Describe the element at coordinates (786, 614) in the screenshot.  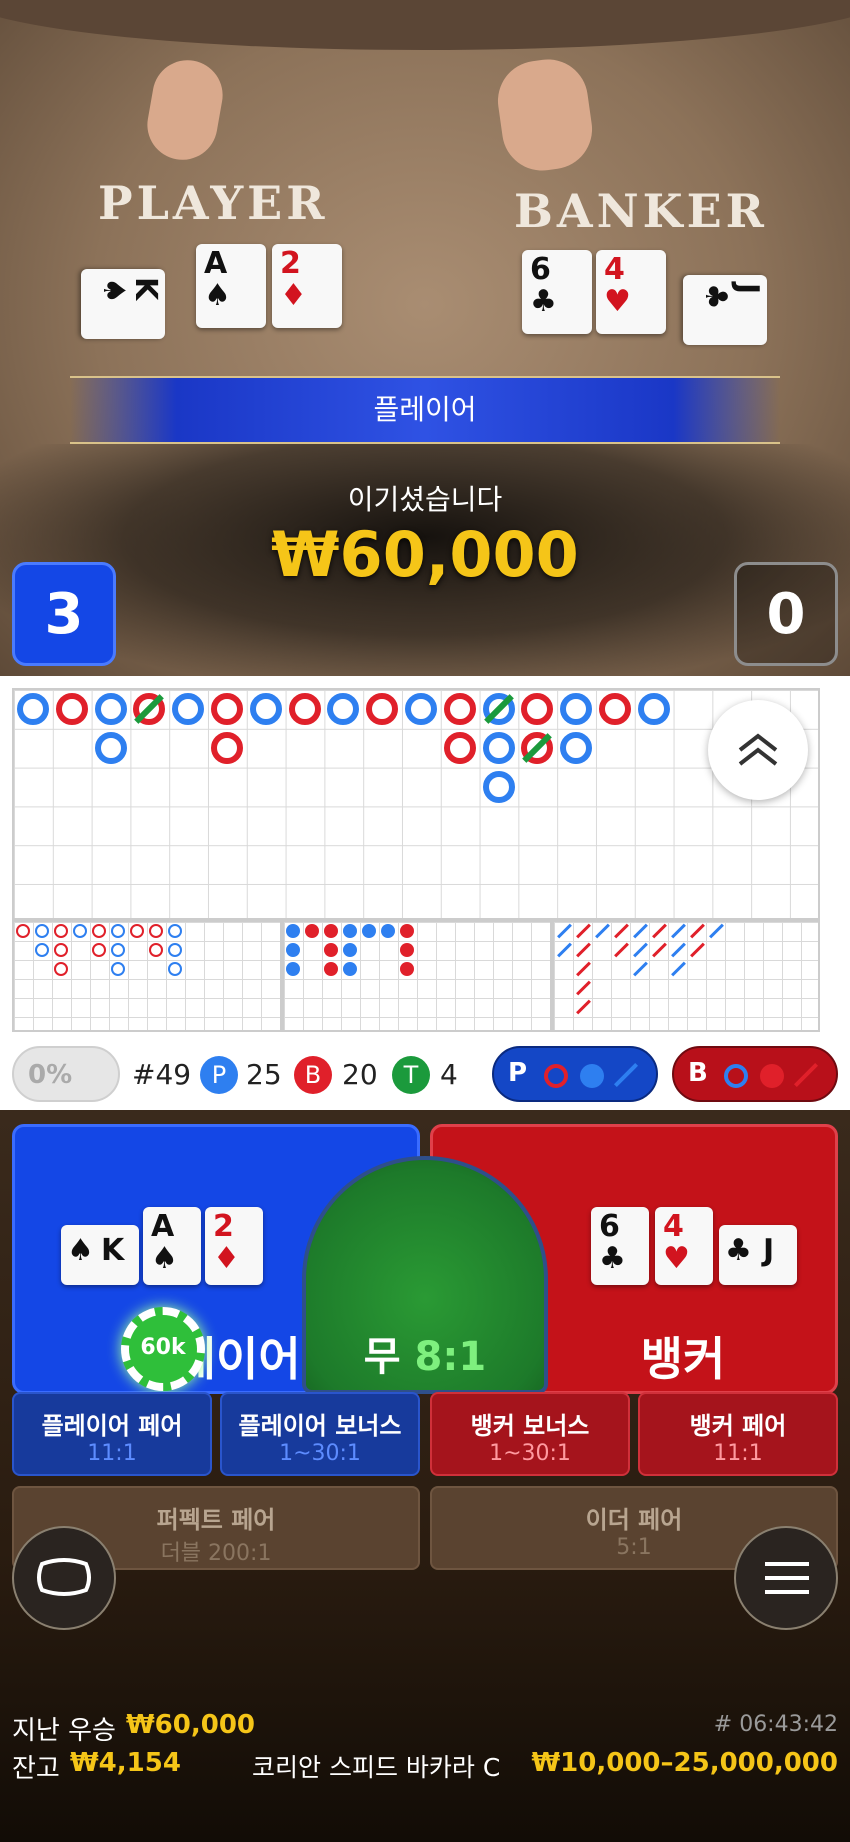
I see `banker-score: 0` at that location.